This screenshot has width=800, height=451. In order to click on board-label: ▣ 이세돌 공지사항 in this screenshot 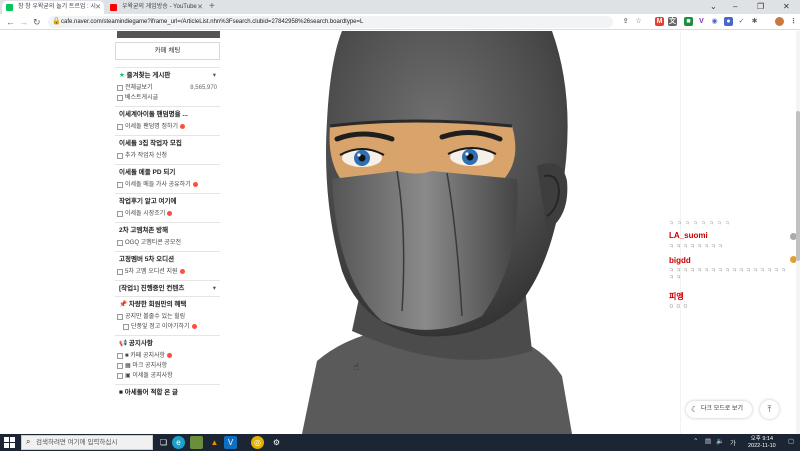, I will do `click(149, 376)`.